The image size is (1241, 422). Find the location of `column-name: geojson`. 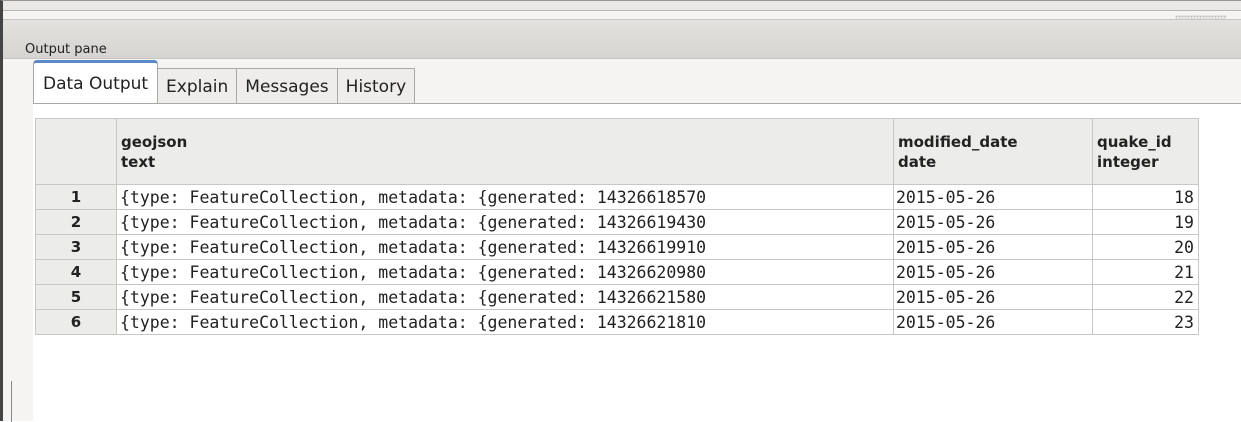

column-name: geojson is located at coordinates (154, 141).